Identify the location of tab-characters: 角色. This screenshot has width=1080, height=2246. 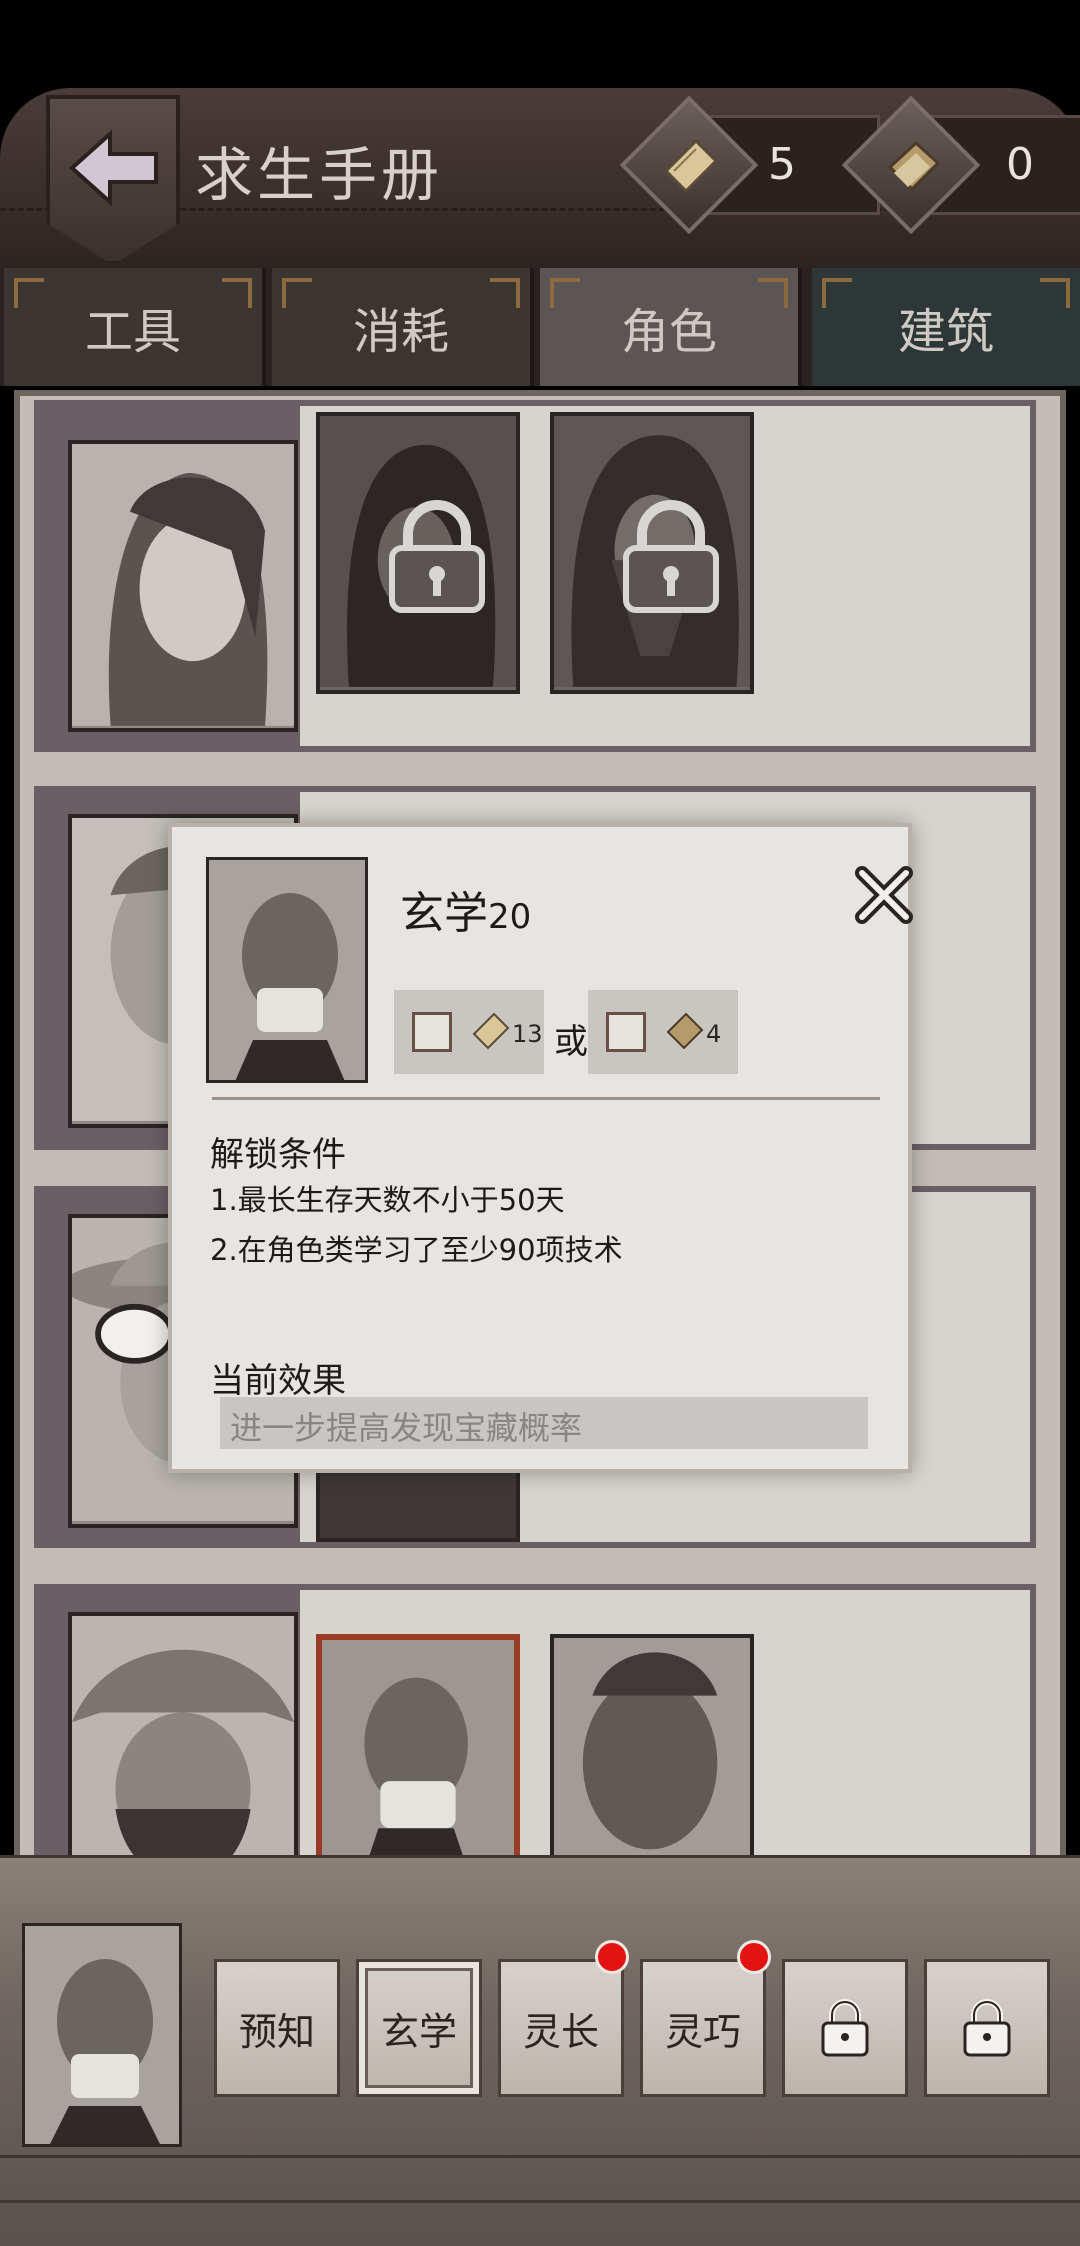
(671, 327).